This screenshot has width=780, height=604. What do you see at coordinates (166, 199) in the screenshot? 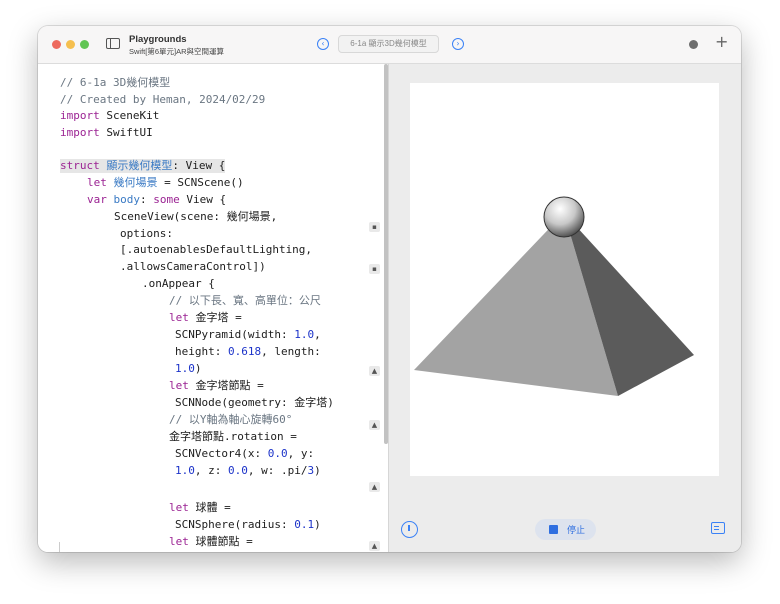
I see `keyword: some` at bounding box center [166, 199].